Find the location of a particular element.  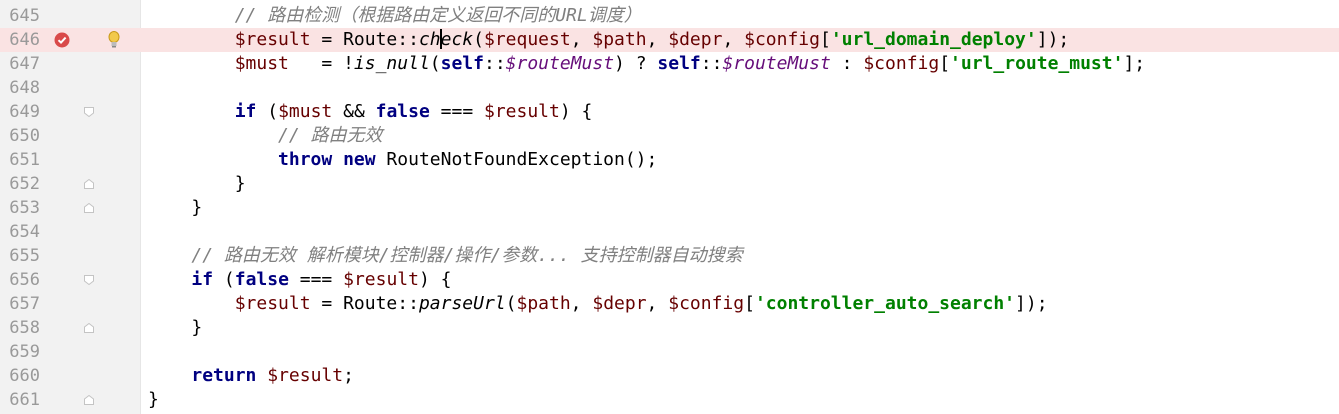

code-token: 'url_domain_deploy' is located at coordinates (933, 39).